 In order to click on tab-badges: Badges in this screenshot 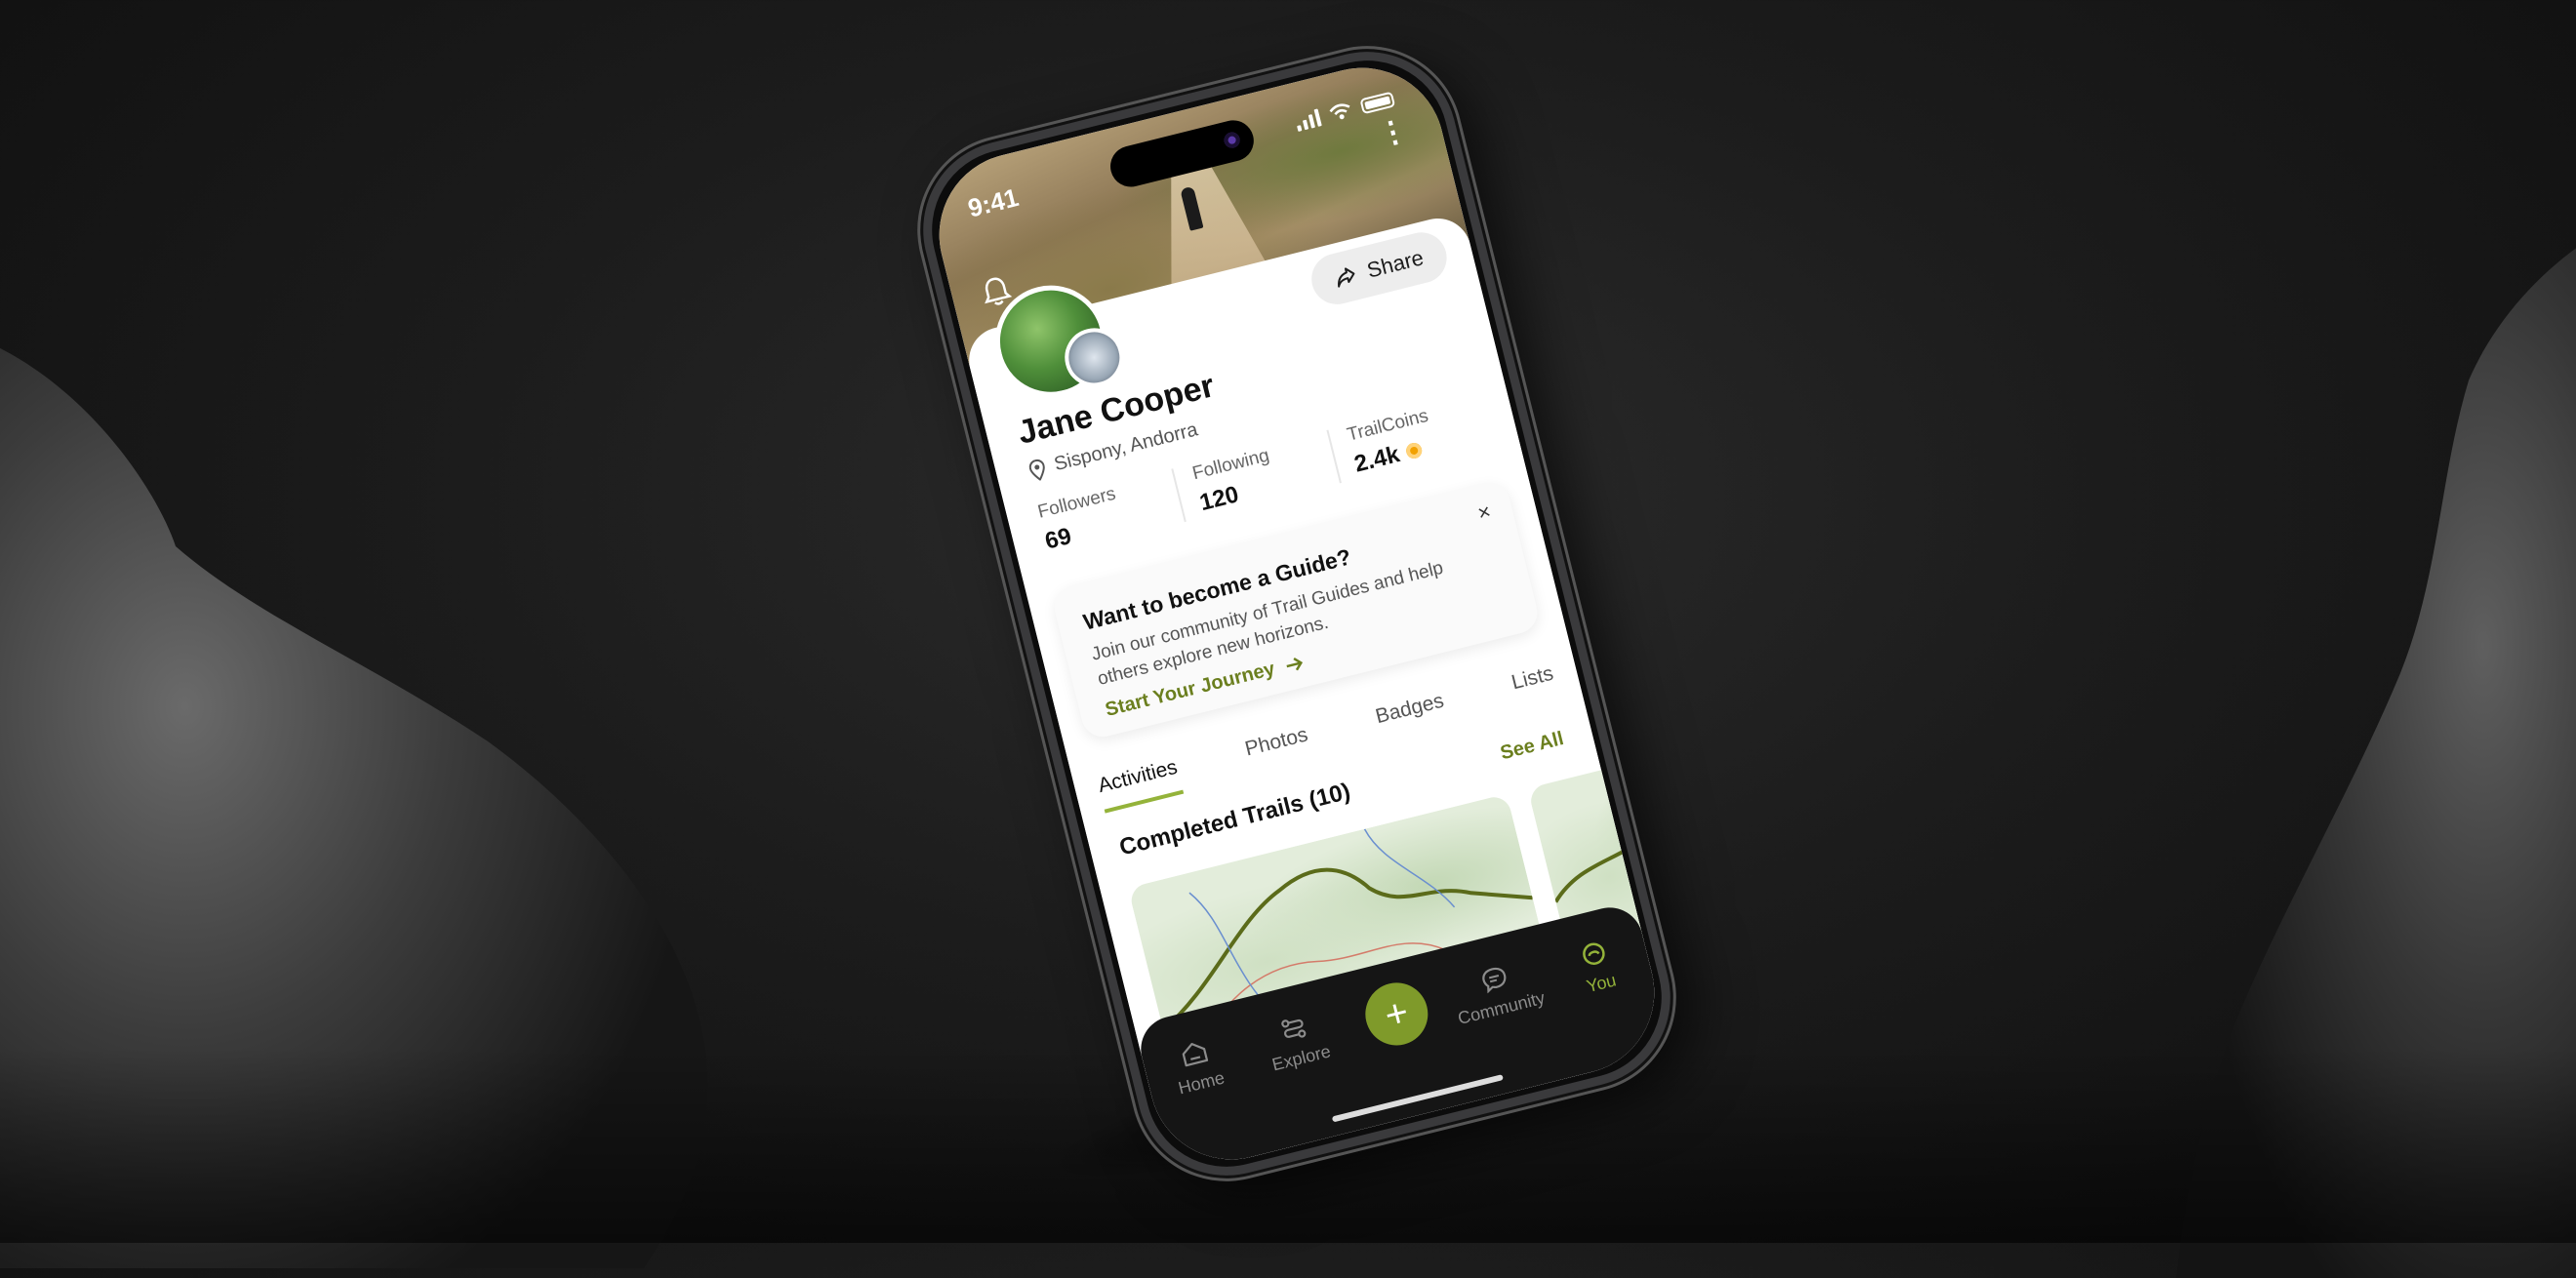, I will do `click(1411, 717)`.